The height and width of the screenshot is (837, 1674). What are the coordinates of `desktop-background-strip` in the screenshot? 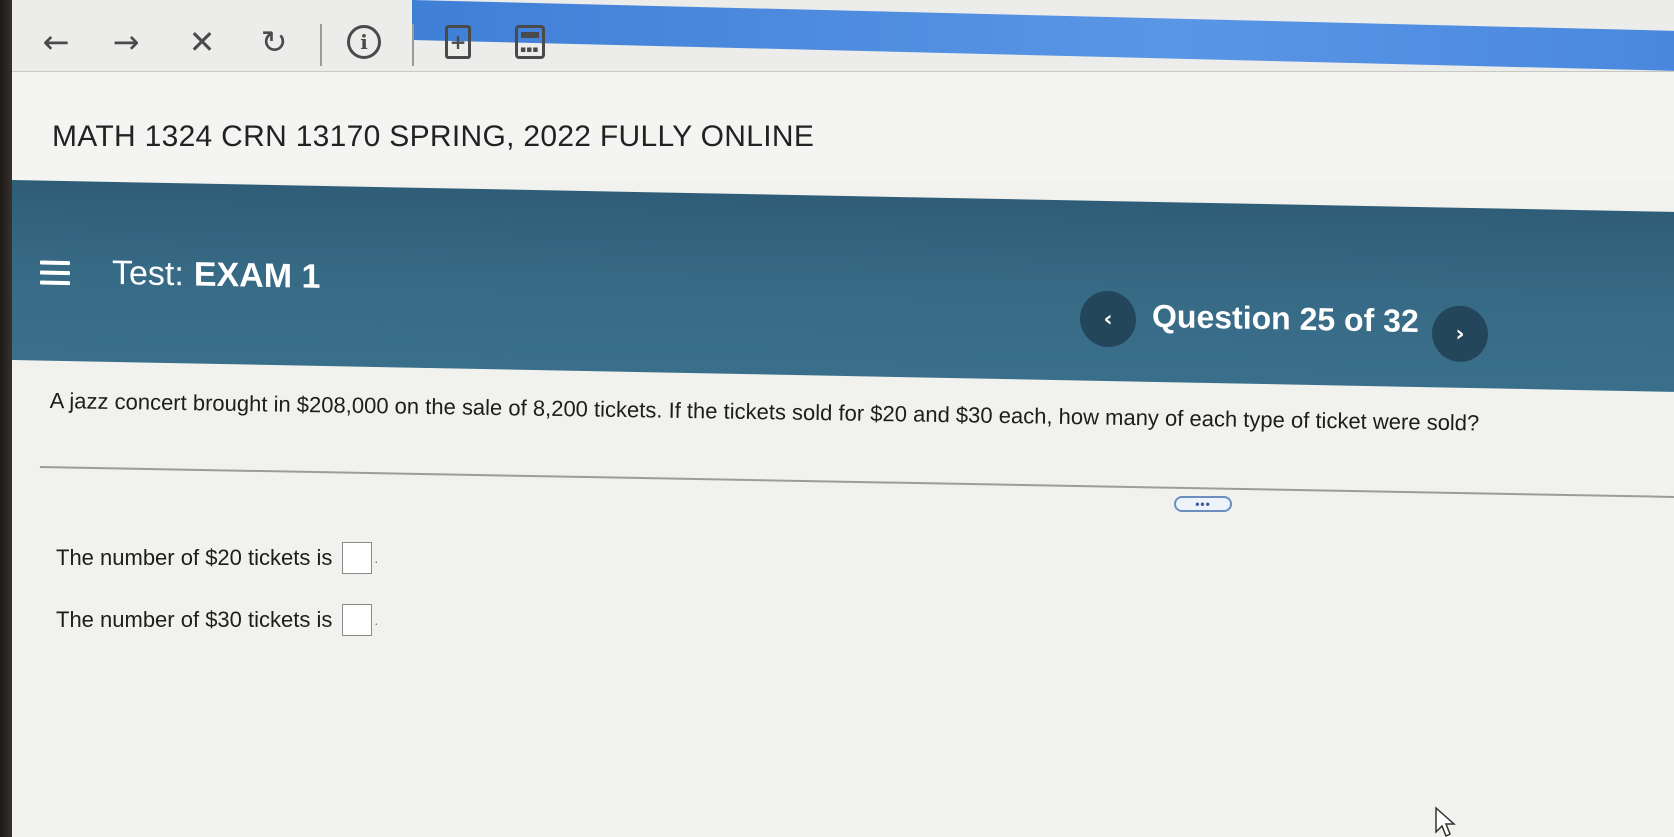 It's located at (1043, 35).